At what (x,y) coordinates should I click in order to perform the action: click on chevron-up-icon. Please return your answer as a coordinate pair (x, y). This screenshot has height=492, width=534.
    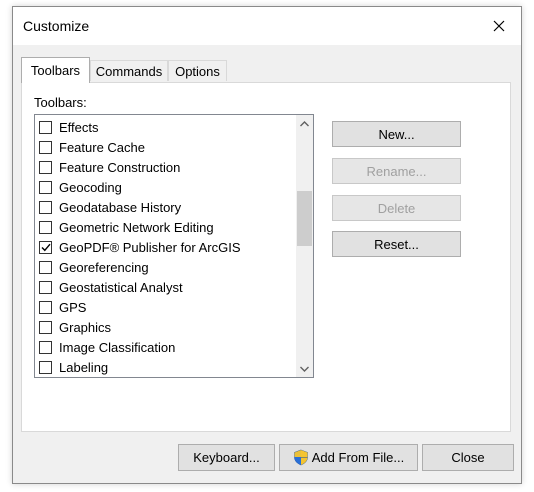
    Looking at the image, I should click on (304, 123).